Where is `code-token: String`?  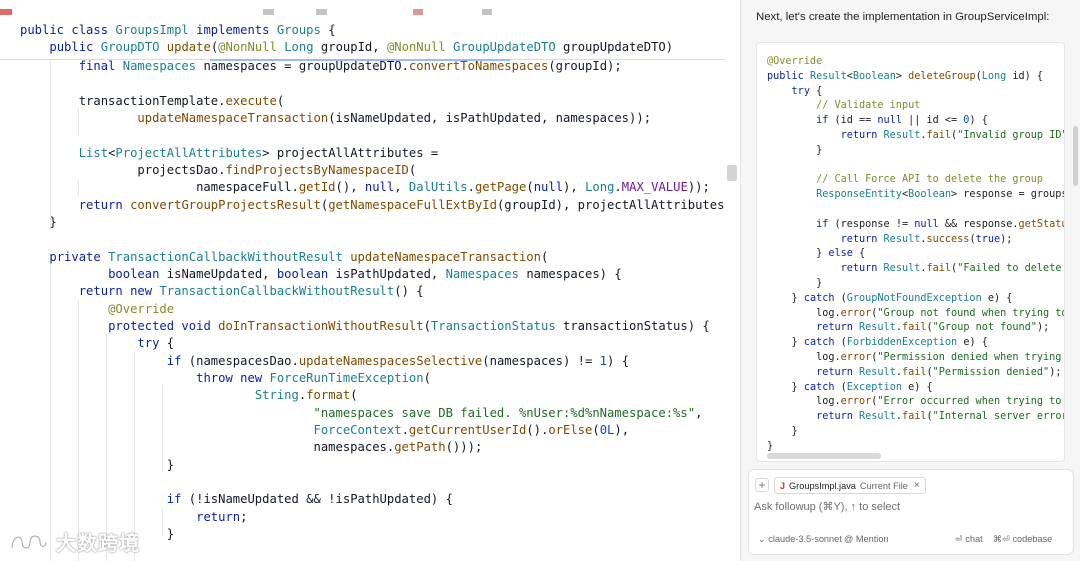 code-token: String is located at coordinates (276, 395).